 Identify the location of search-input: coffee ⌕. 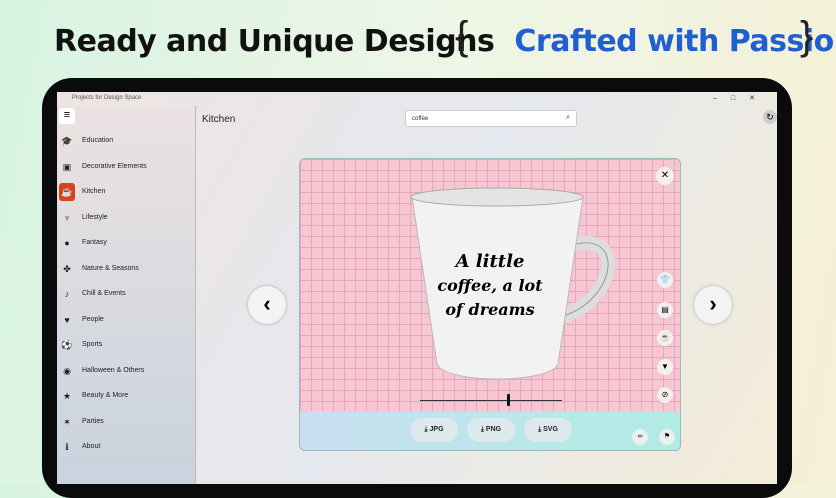
(491, 118).